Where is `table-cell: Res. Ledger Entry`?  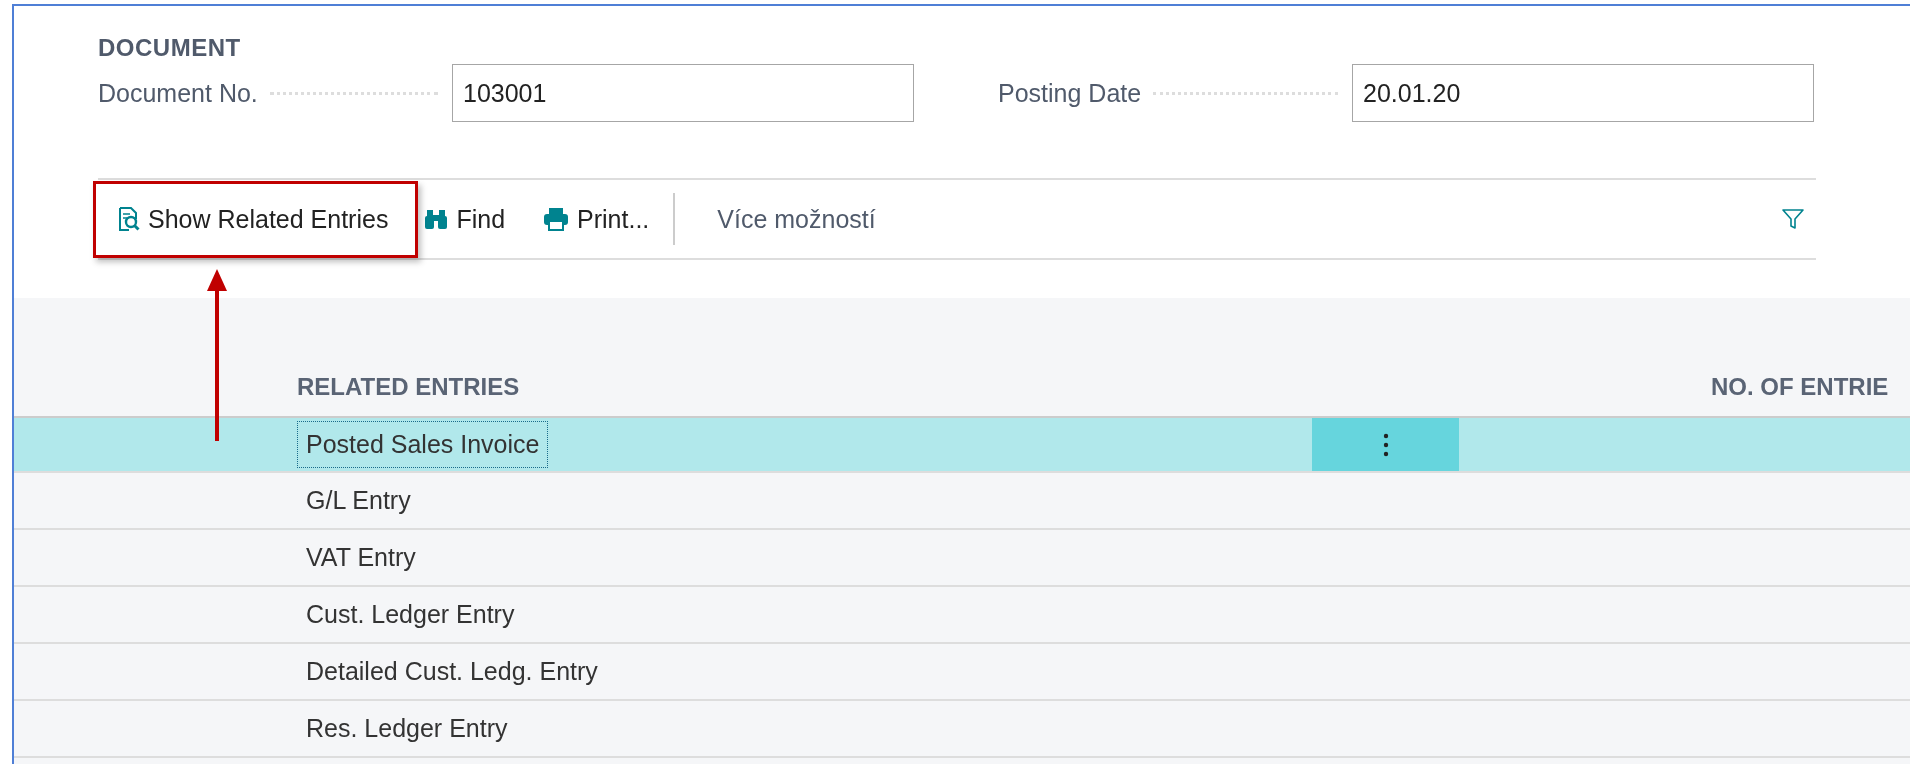
table-cell: Res. Ledger Entry is located at coordinates (407, 728).